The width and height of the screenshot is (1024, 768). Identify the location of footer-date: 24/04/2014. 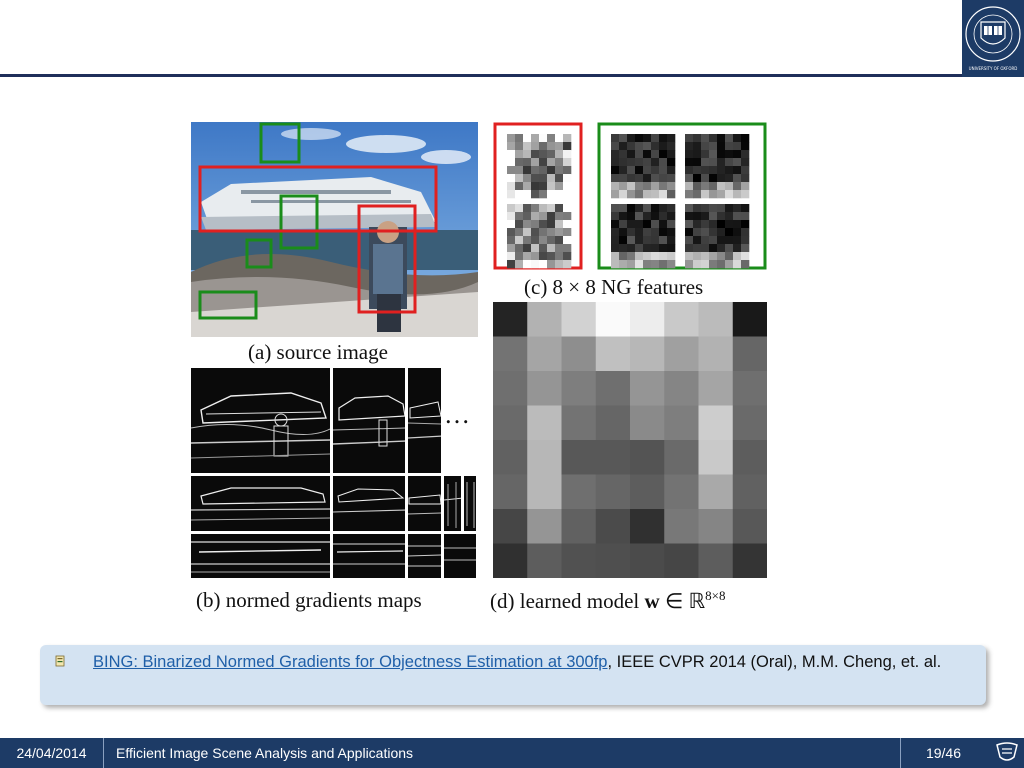
(52, 753).